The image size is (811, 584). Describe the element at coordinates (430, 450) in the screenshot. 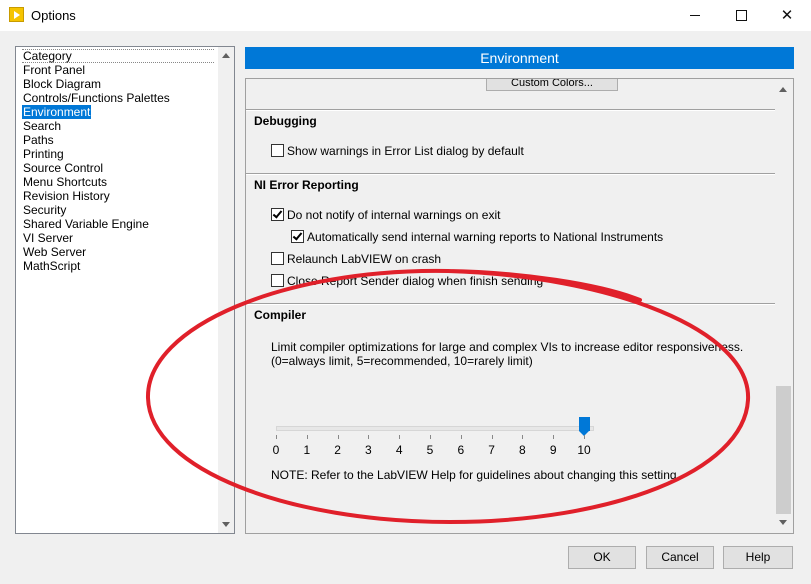

I see `slider-tick-label: 5` at that location.